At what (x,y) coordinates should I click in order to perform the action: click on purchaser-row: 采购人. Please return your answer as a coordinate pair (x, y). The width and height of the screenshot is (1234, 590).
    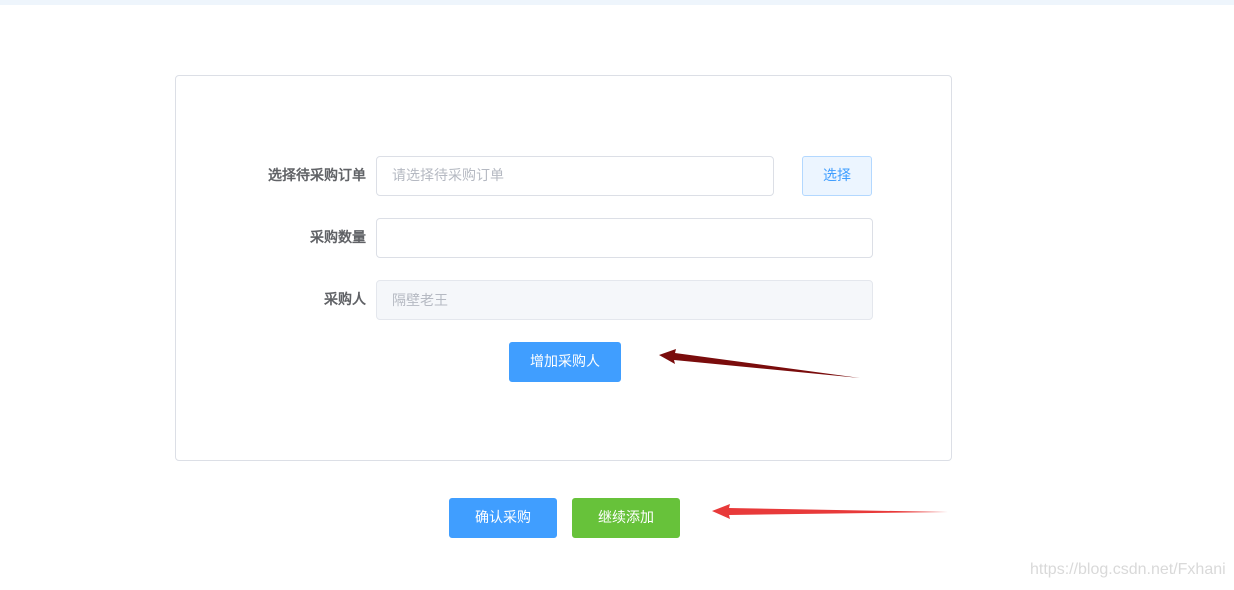
    Looking at the image, I should click on (564, 300).